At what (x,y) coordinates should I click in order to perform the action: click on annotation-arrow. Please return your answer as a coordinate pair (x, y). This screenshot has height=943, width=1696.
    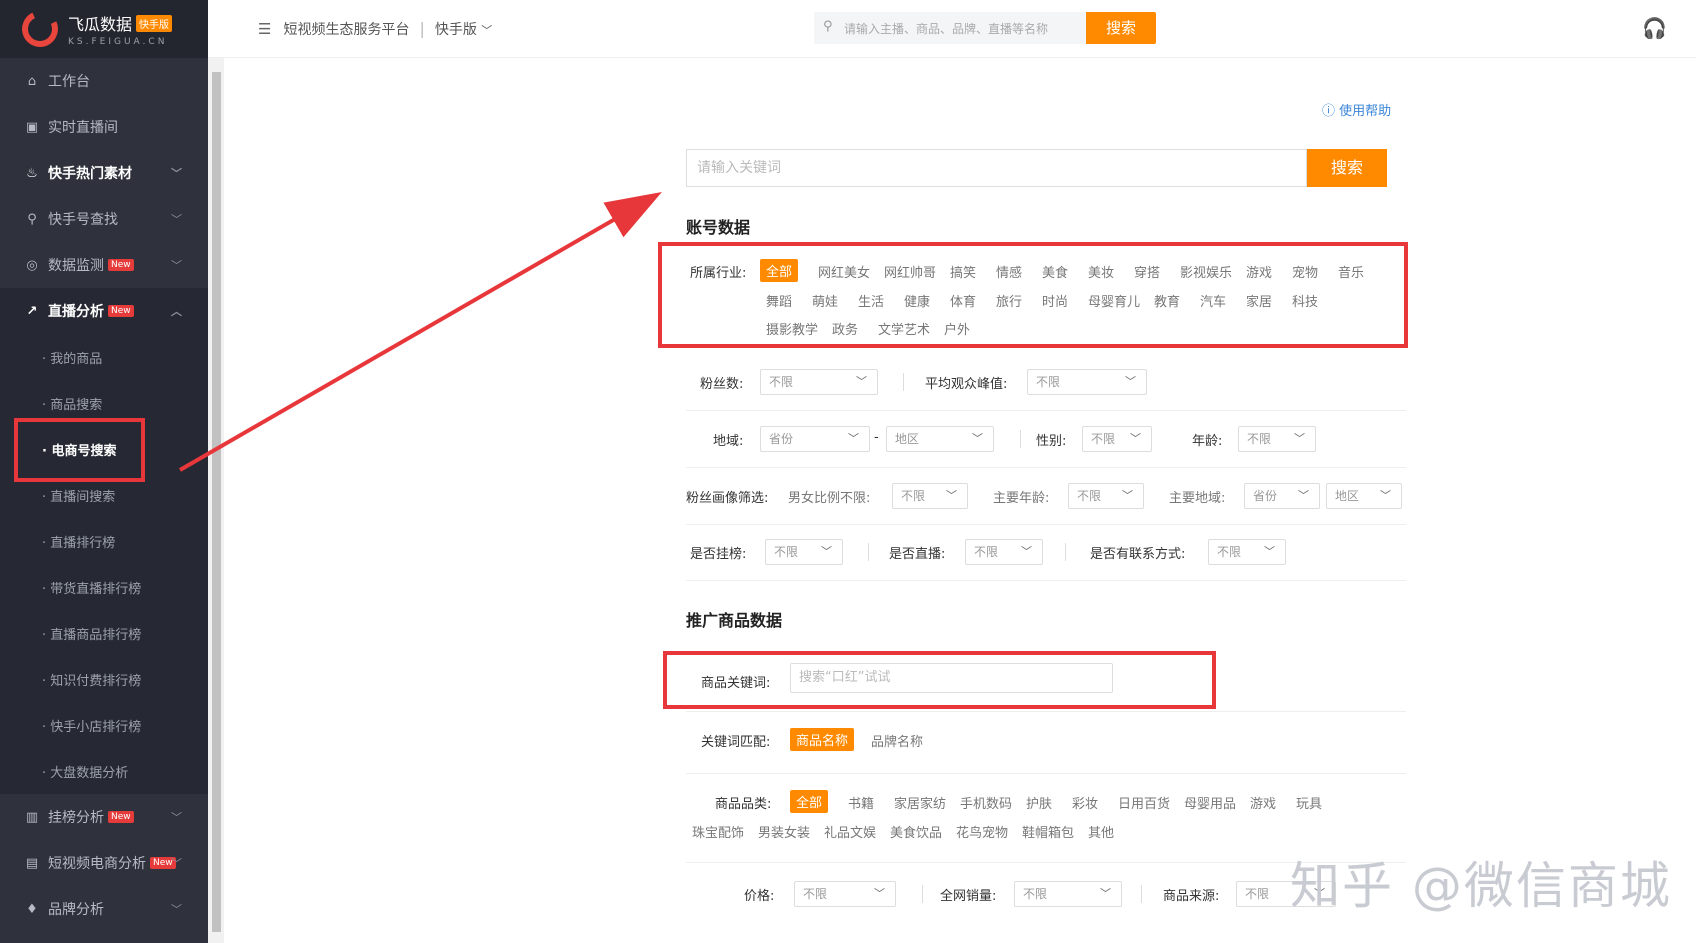
    Looking at the image, I should click on (420, 332).